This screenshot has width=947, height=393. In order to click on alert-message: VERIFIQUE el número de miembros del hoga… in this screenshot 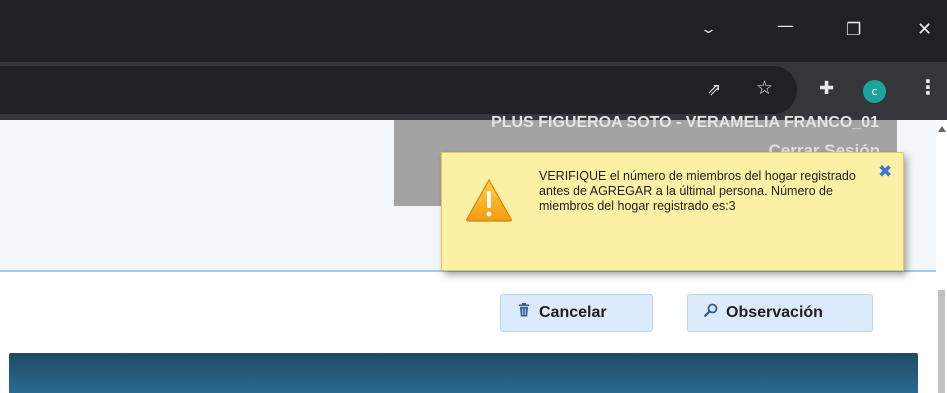, I will do `click(697, 191)`.